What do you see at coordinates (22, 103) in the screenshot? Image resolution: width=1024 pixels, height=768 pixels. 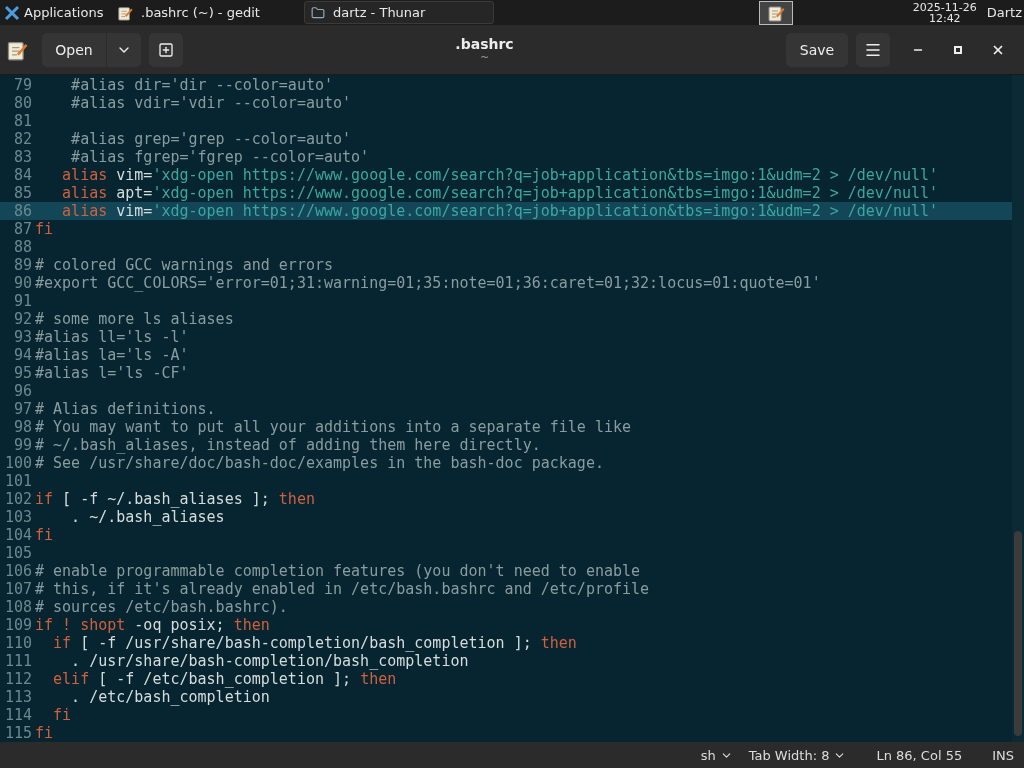 I see `line-number: 80` at bounding box center [22, 103].